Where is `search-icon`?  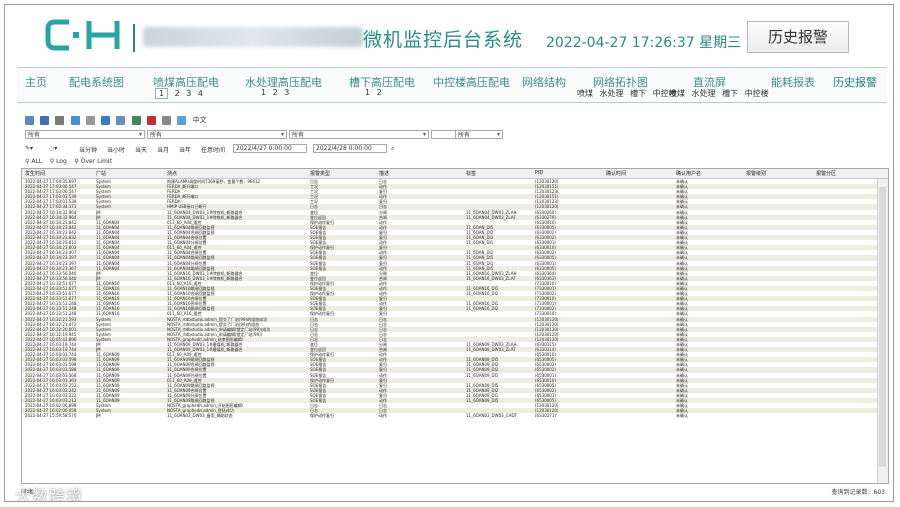
search-icon is located at coordinates (106, 120).